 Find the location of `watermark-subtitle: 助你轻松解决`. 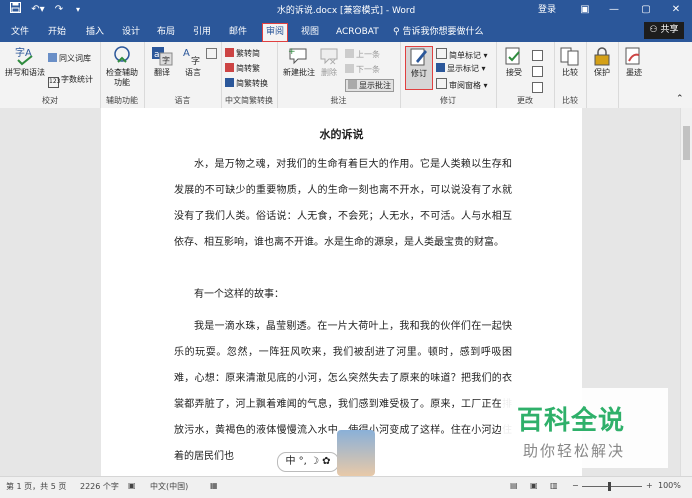

watermark-subtitle: 助你轻松解决 is located at coordinates (574, 451).